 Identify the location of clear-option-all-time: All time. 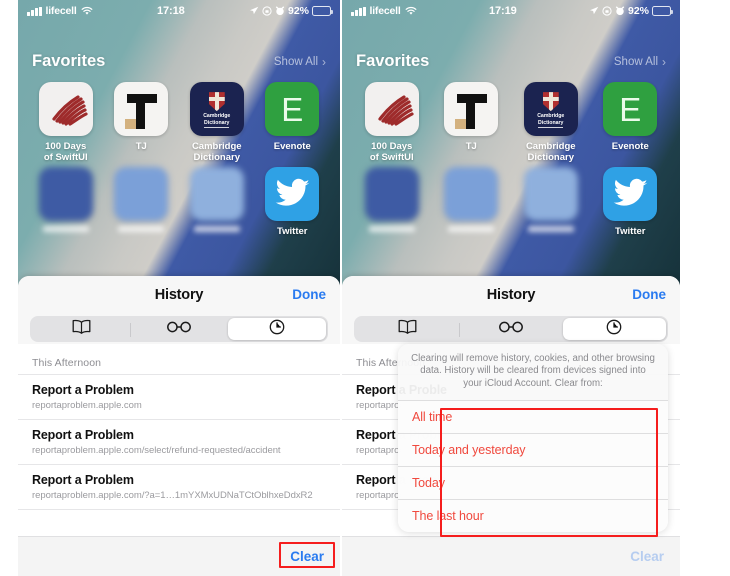
(533, 417).